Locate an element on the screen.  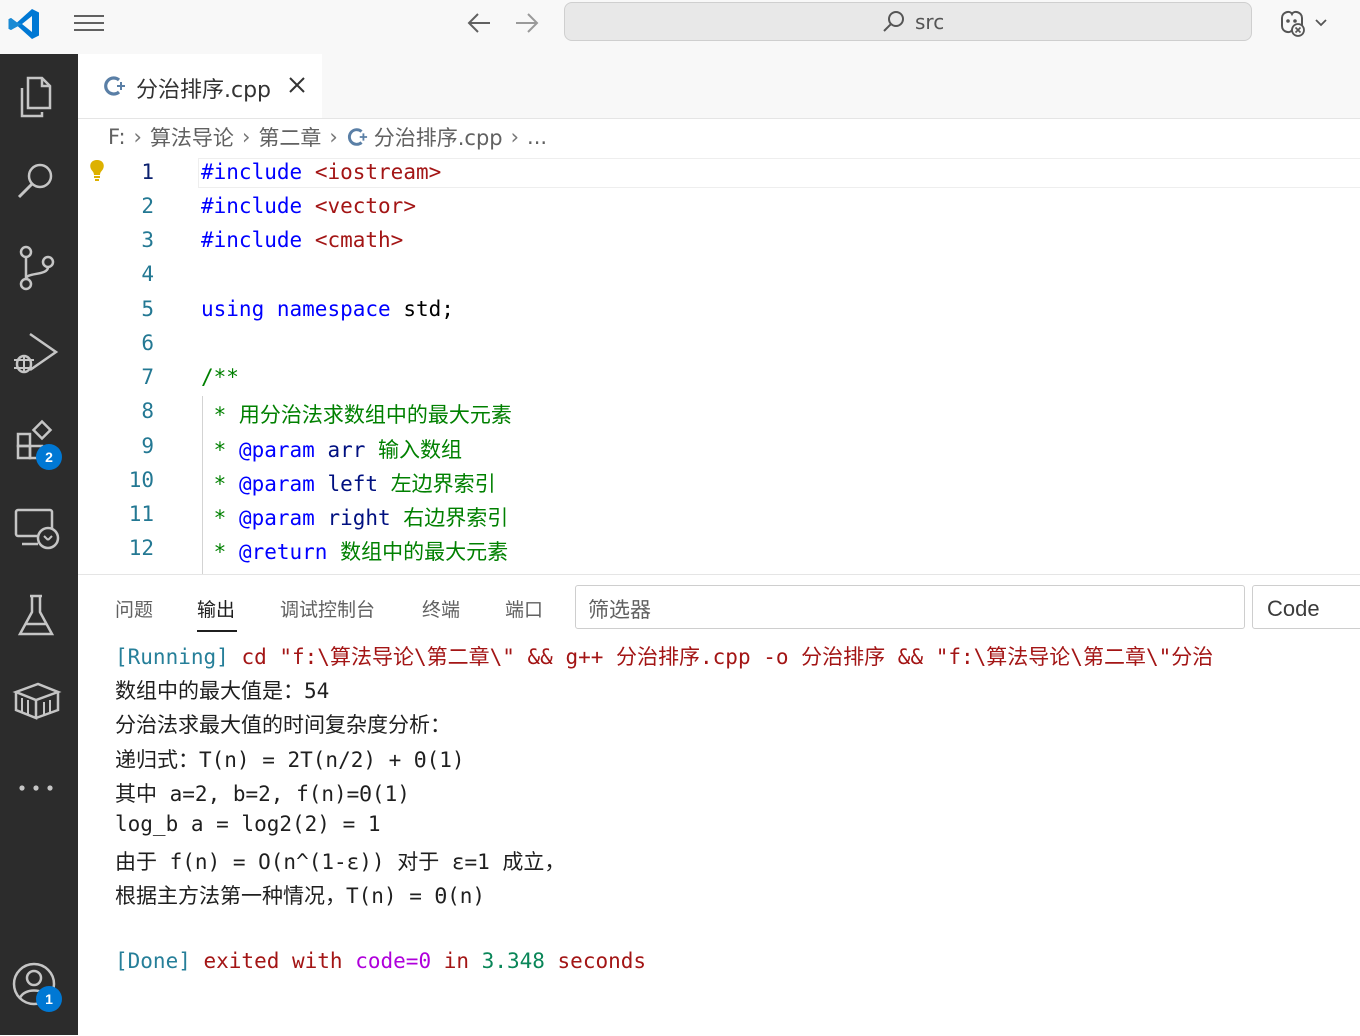
output-text: seconds is located at coordinates (595, 961).